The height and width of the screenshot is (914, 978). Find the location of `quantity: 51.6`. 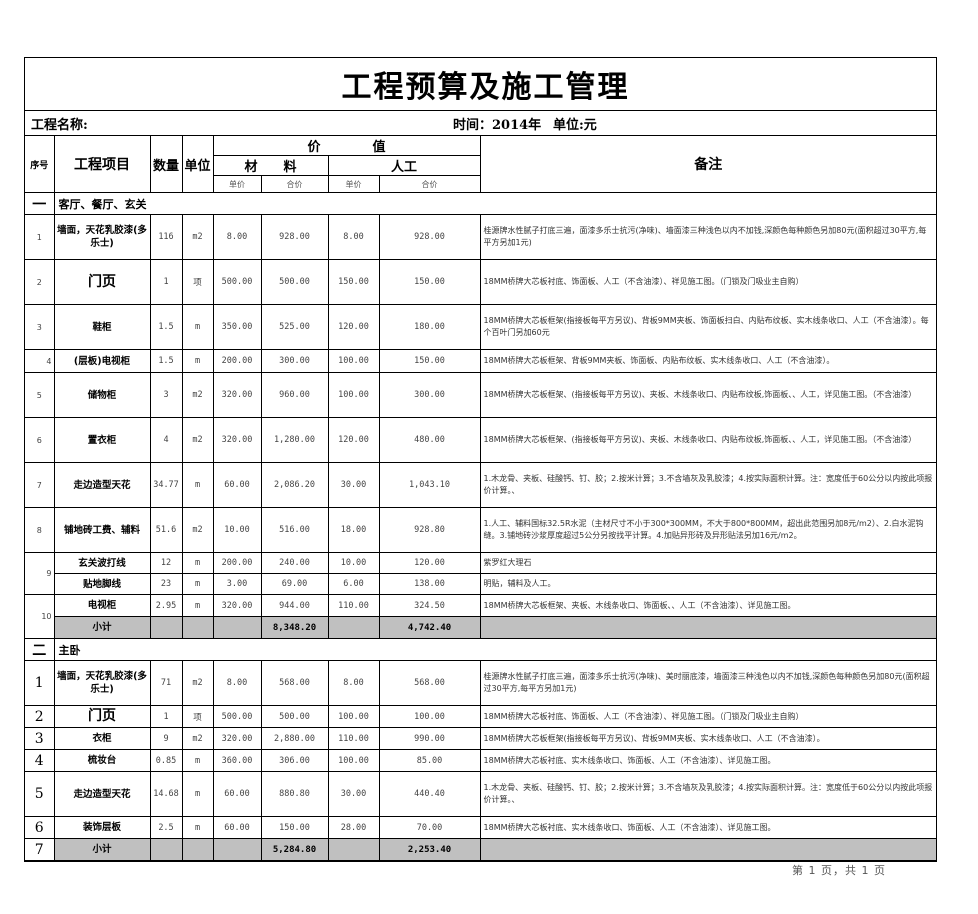

quantity: 51.6 is located at coordinates (166, 530).